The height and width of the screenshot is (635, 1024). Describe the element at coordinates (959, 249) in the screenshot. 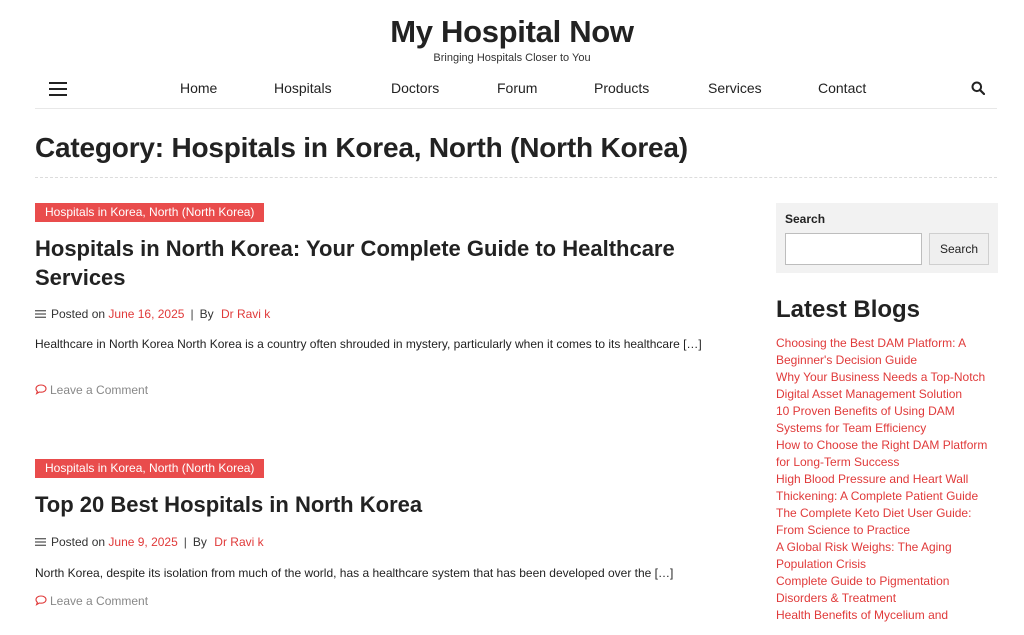

I see `search-button: Search` at that location.